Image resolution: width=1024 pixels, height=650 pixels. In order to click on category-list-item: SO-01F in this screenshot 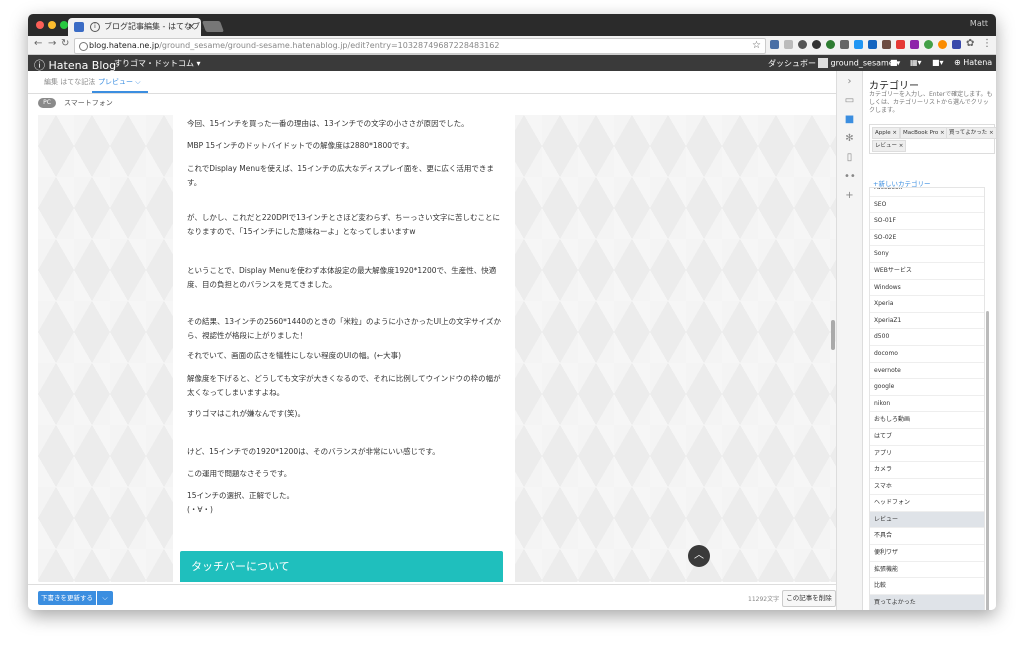, I will do `click(927, 221)`.